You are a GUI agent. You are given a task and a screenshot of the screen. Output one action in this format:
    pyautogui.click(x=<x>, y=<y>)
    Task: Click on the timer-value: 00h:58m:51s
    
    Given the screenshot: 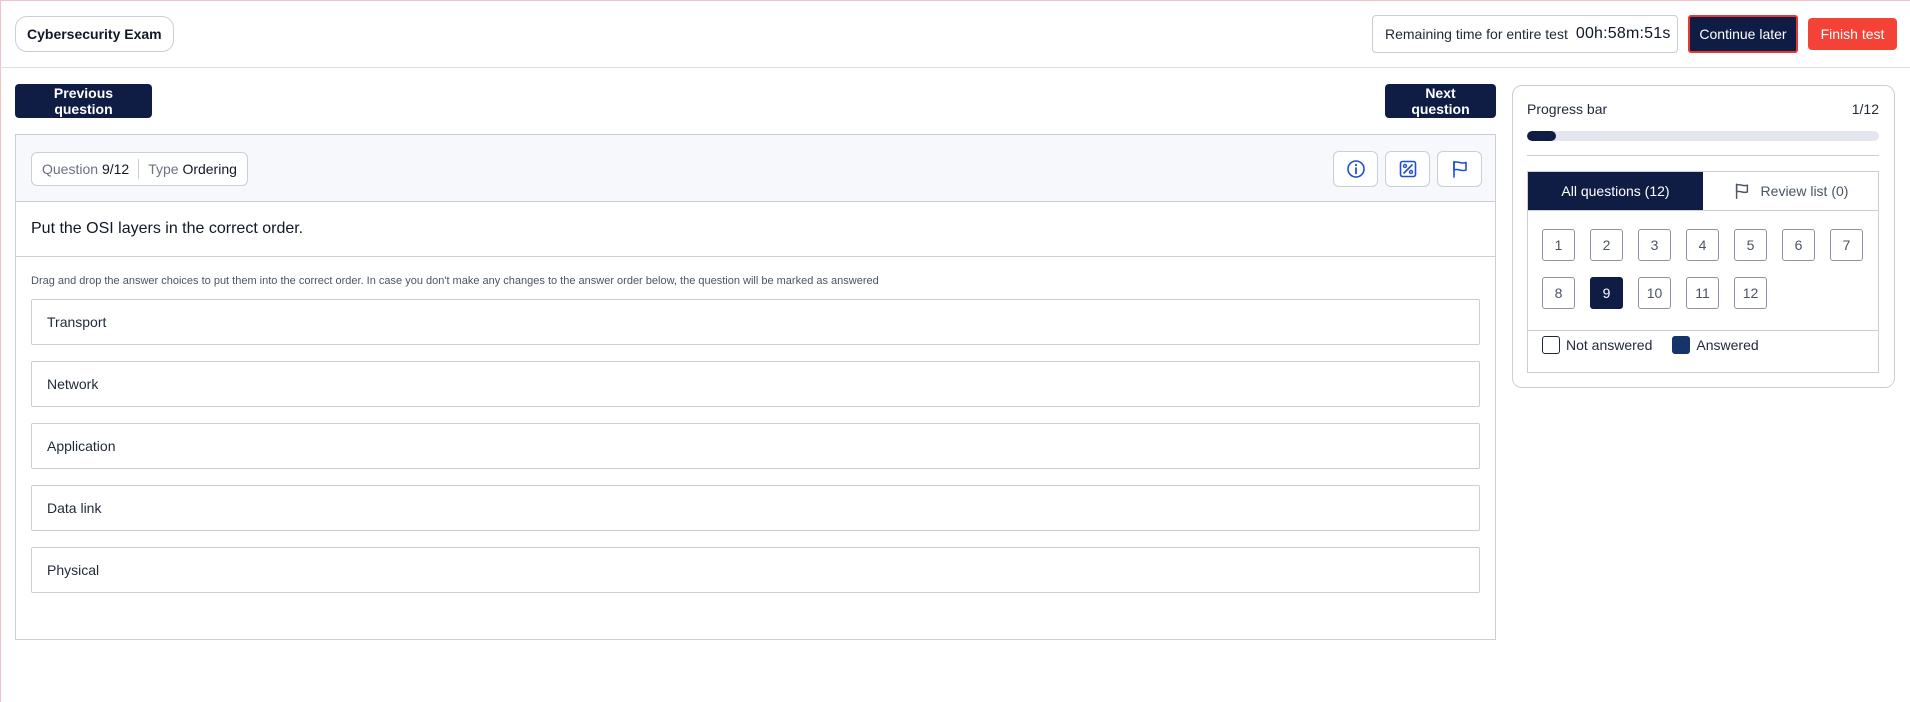 What is the action you would take?
    pyautogui.click(x=1623, y=33)
    